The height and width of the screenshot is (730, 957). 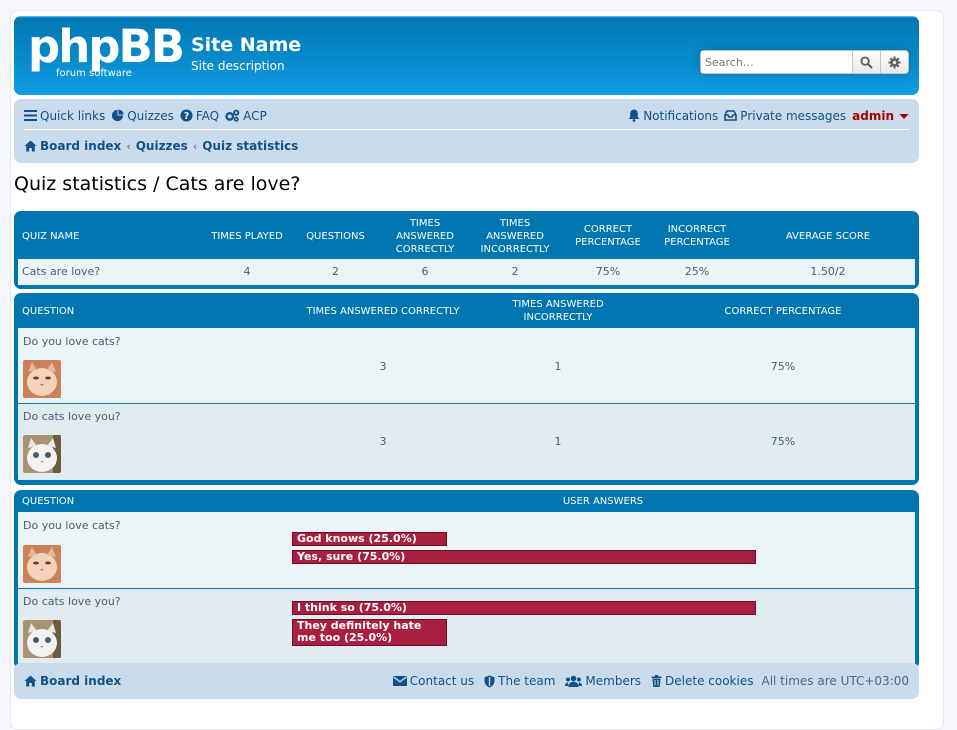 I want to click on quizzes-link: Quizzes, so click(x=142, y=116).